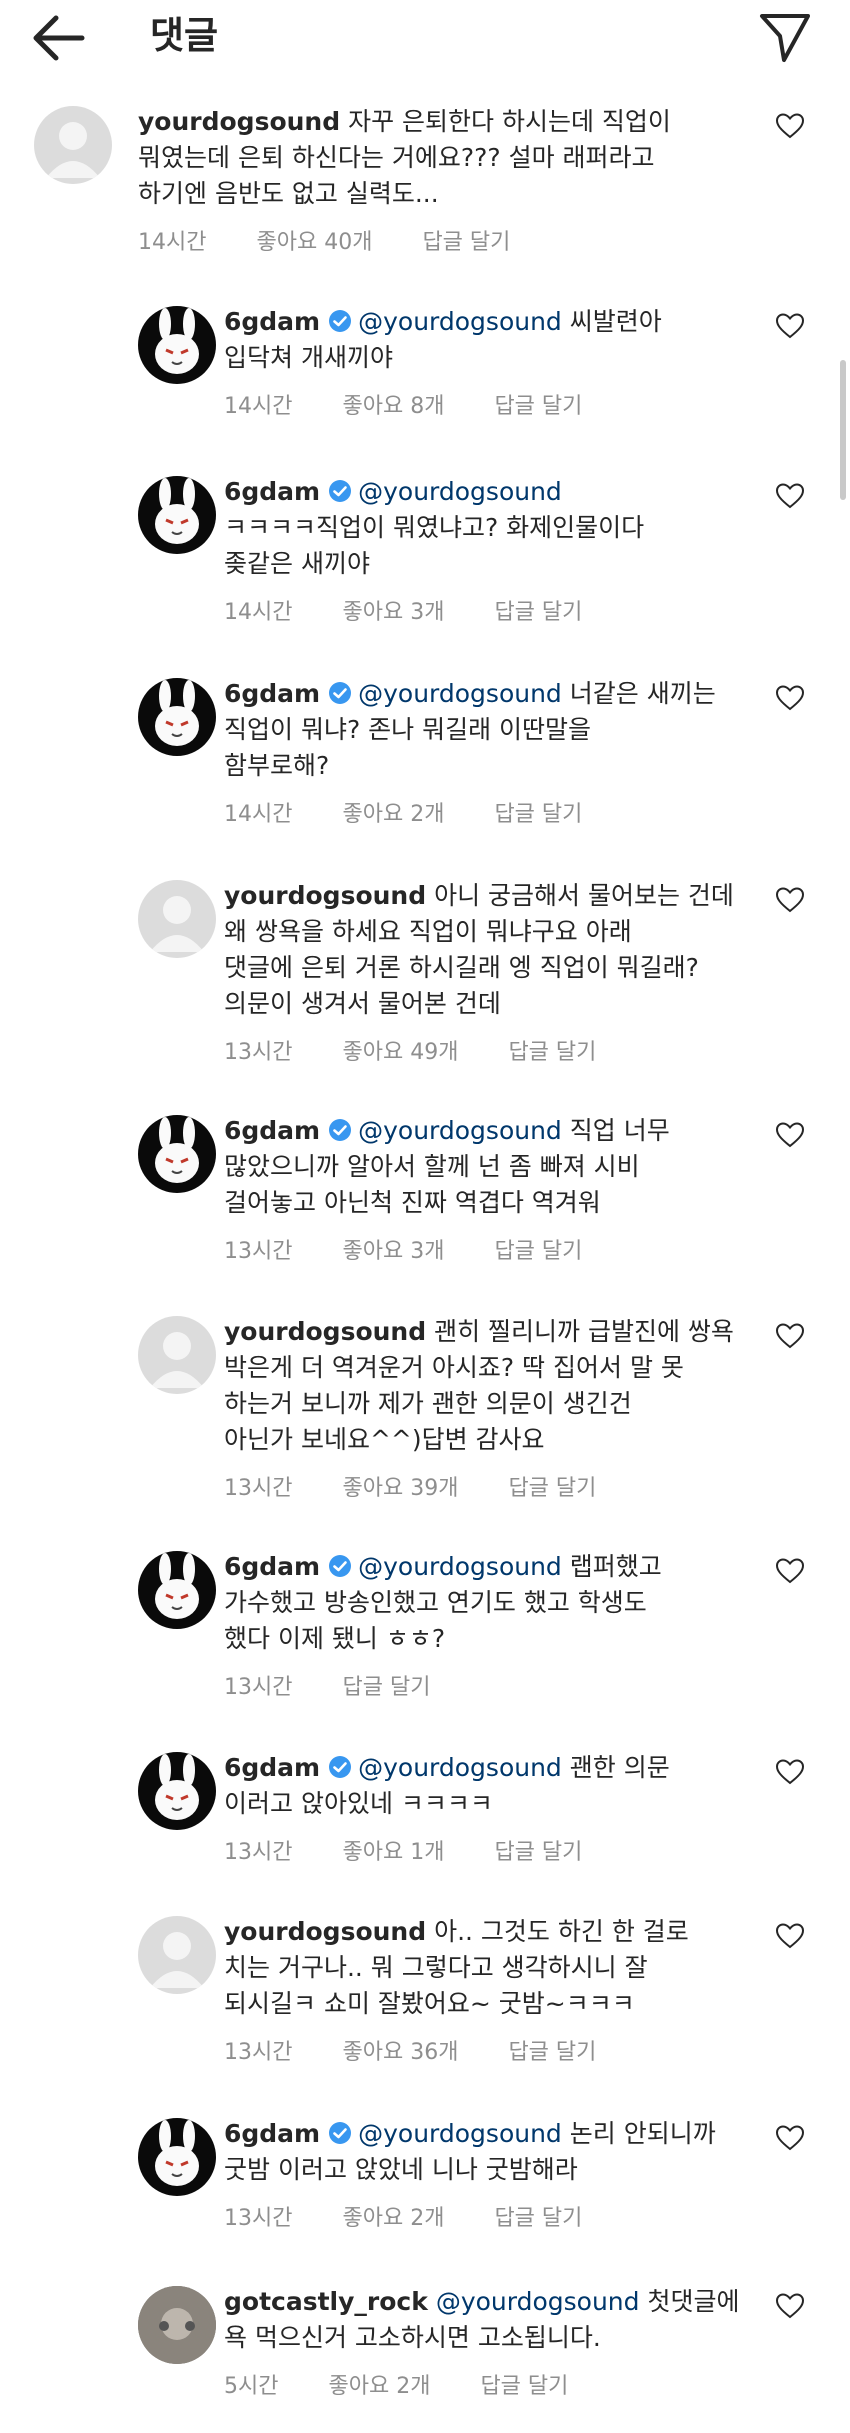 This screenshot has height=2433, width=850. I want to click on comment-body: 아.. 그것도 하긴 한 걸로, so click(561, 1931).